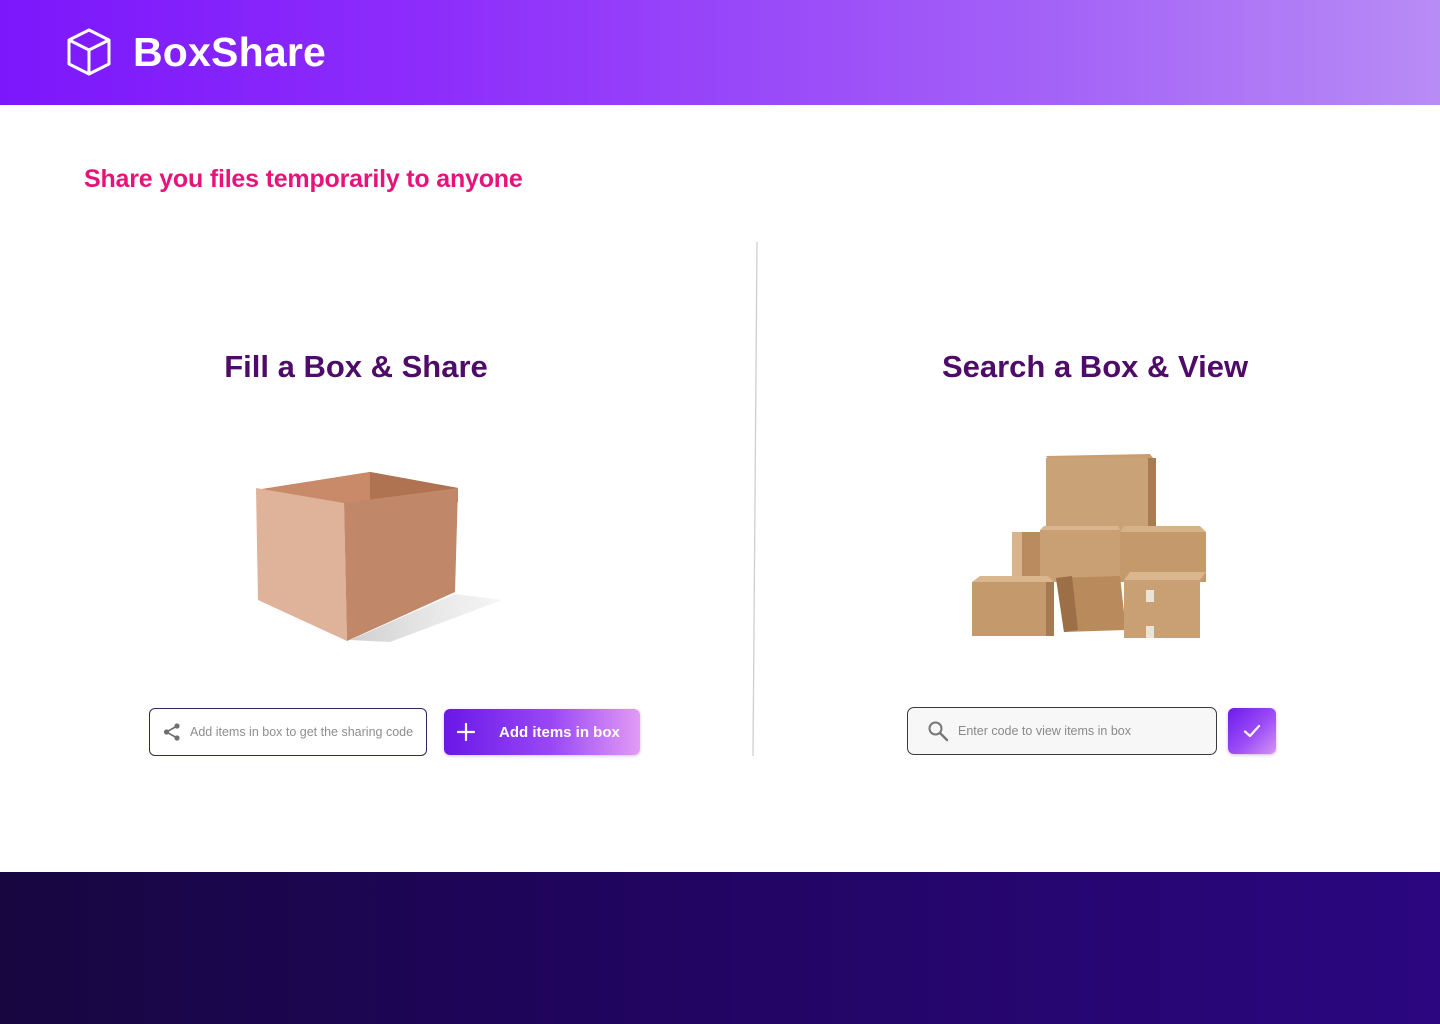  Describe the element at coordinates (356, 366) in the screenshot. I see `share-section-title: Fill a Box & Share` at that location.